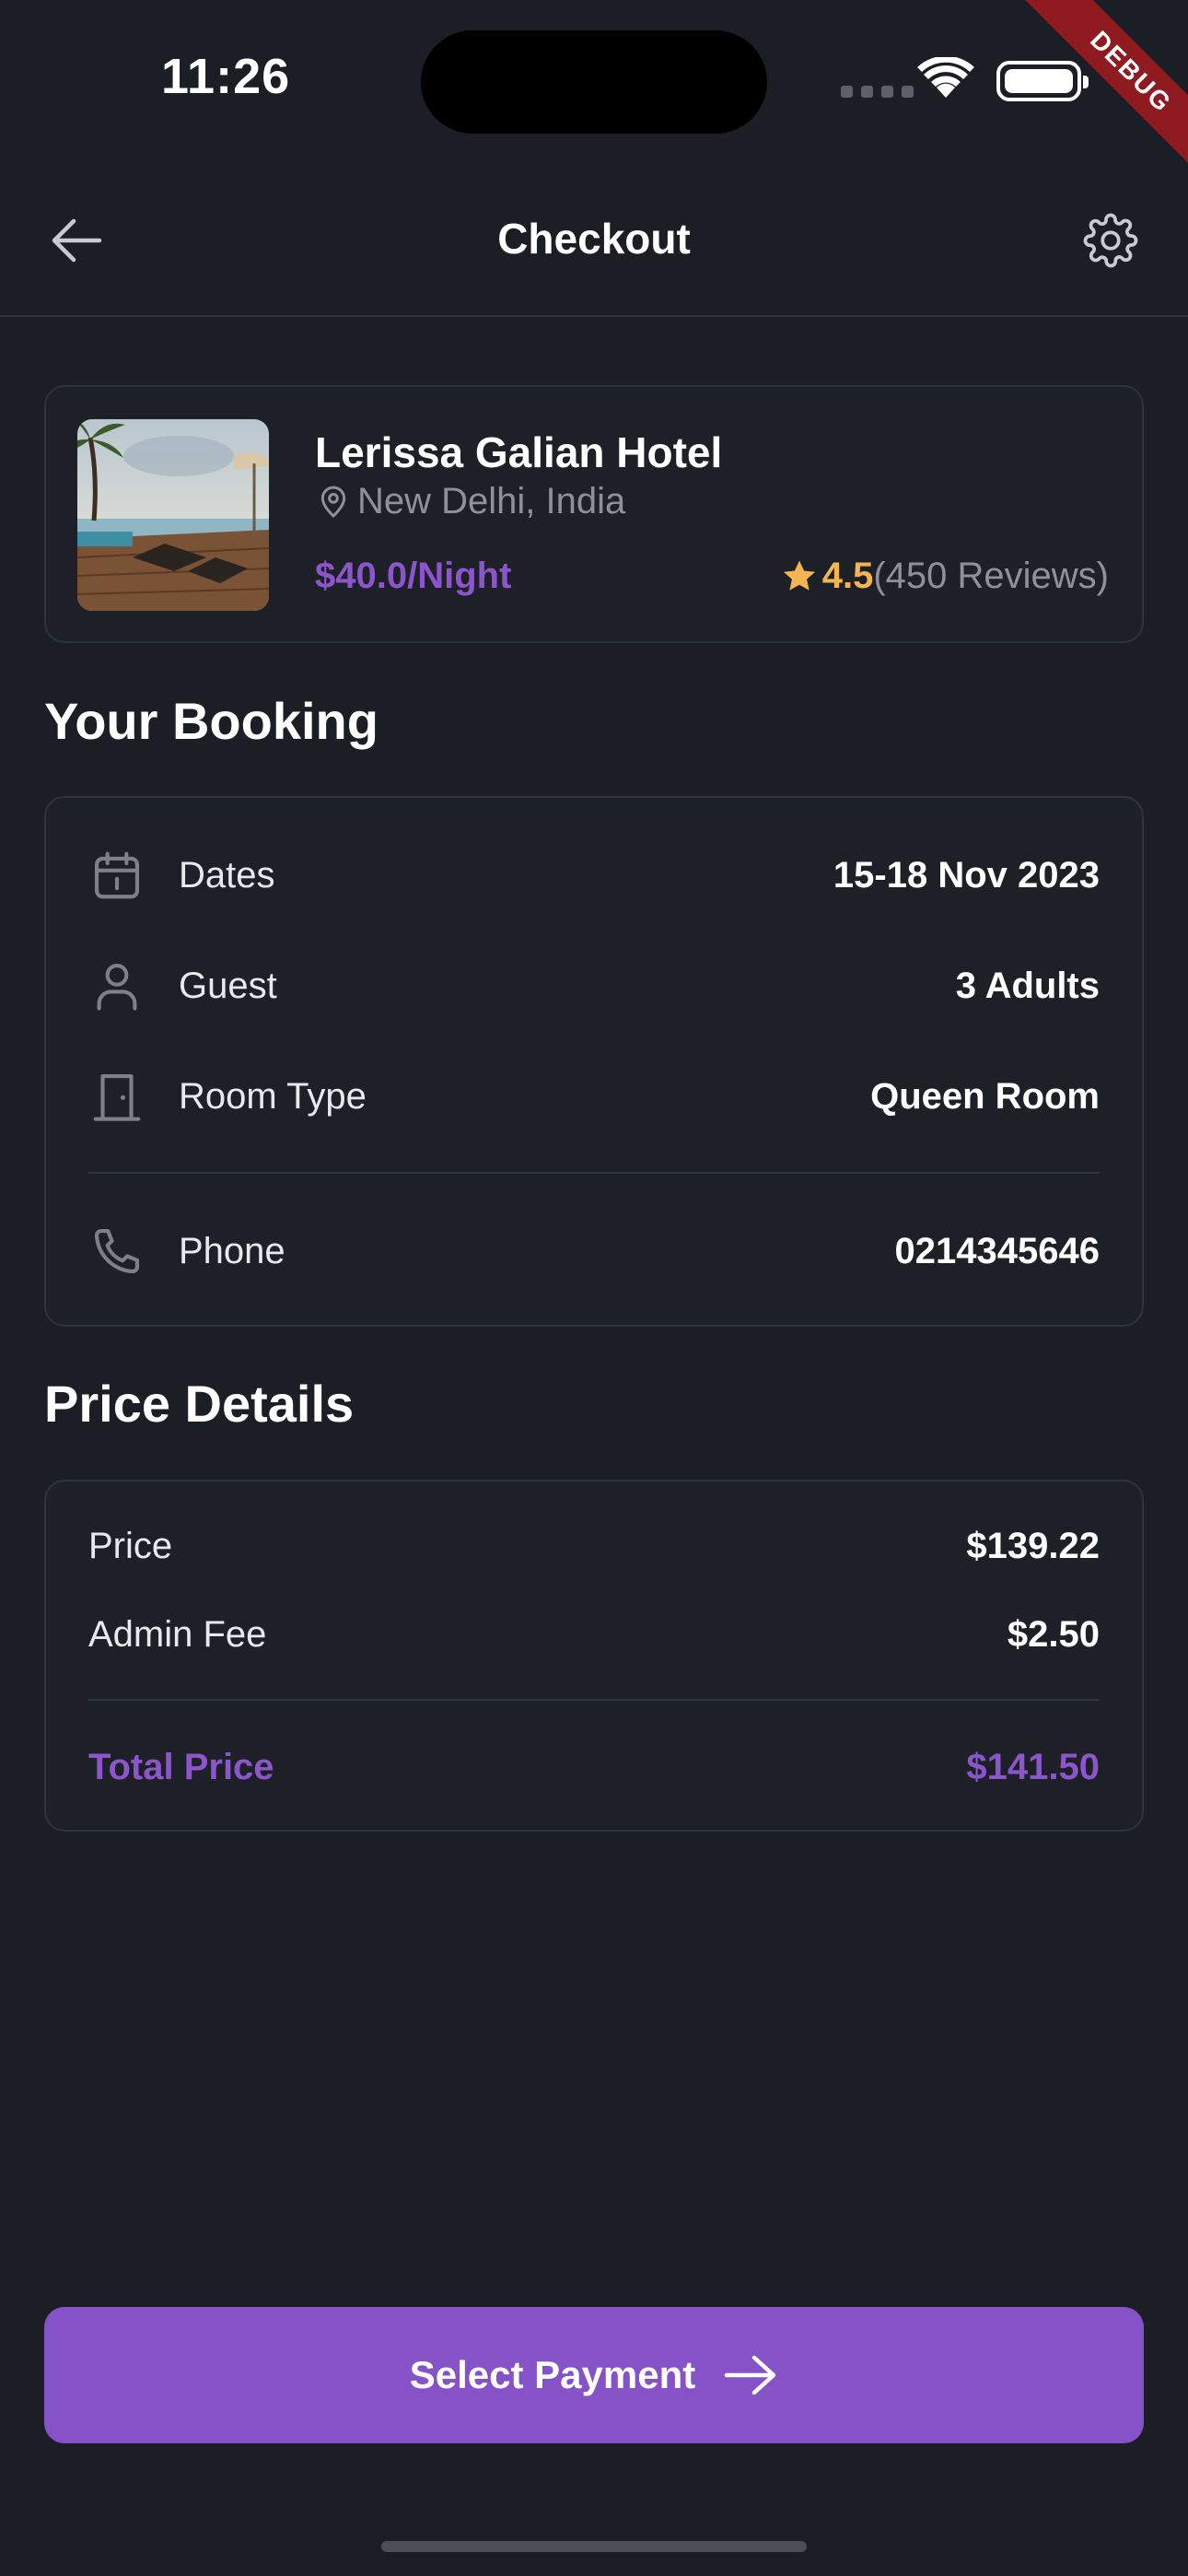 Image resolution: width=1188 pixels, height=2576 pixels. What do you see at coordinates (519, 452) in the screenshot?
I see `hotel-name: Lerissa Galian Hotel` at bounding box center [519, 452].